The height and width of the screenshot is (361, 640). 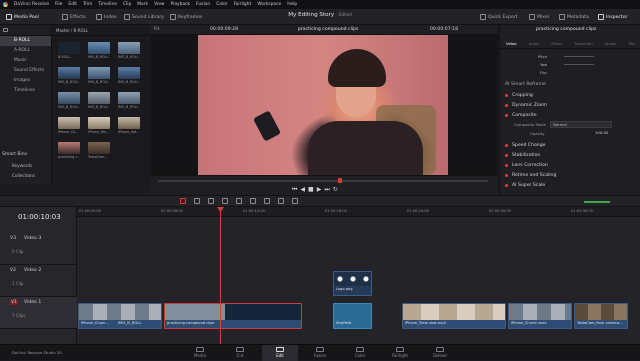 What do you see at coordinates (25, 81) in the screenshot?
I see `bin-images: Images` at bounding box center [25, 81].